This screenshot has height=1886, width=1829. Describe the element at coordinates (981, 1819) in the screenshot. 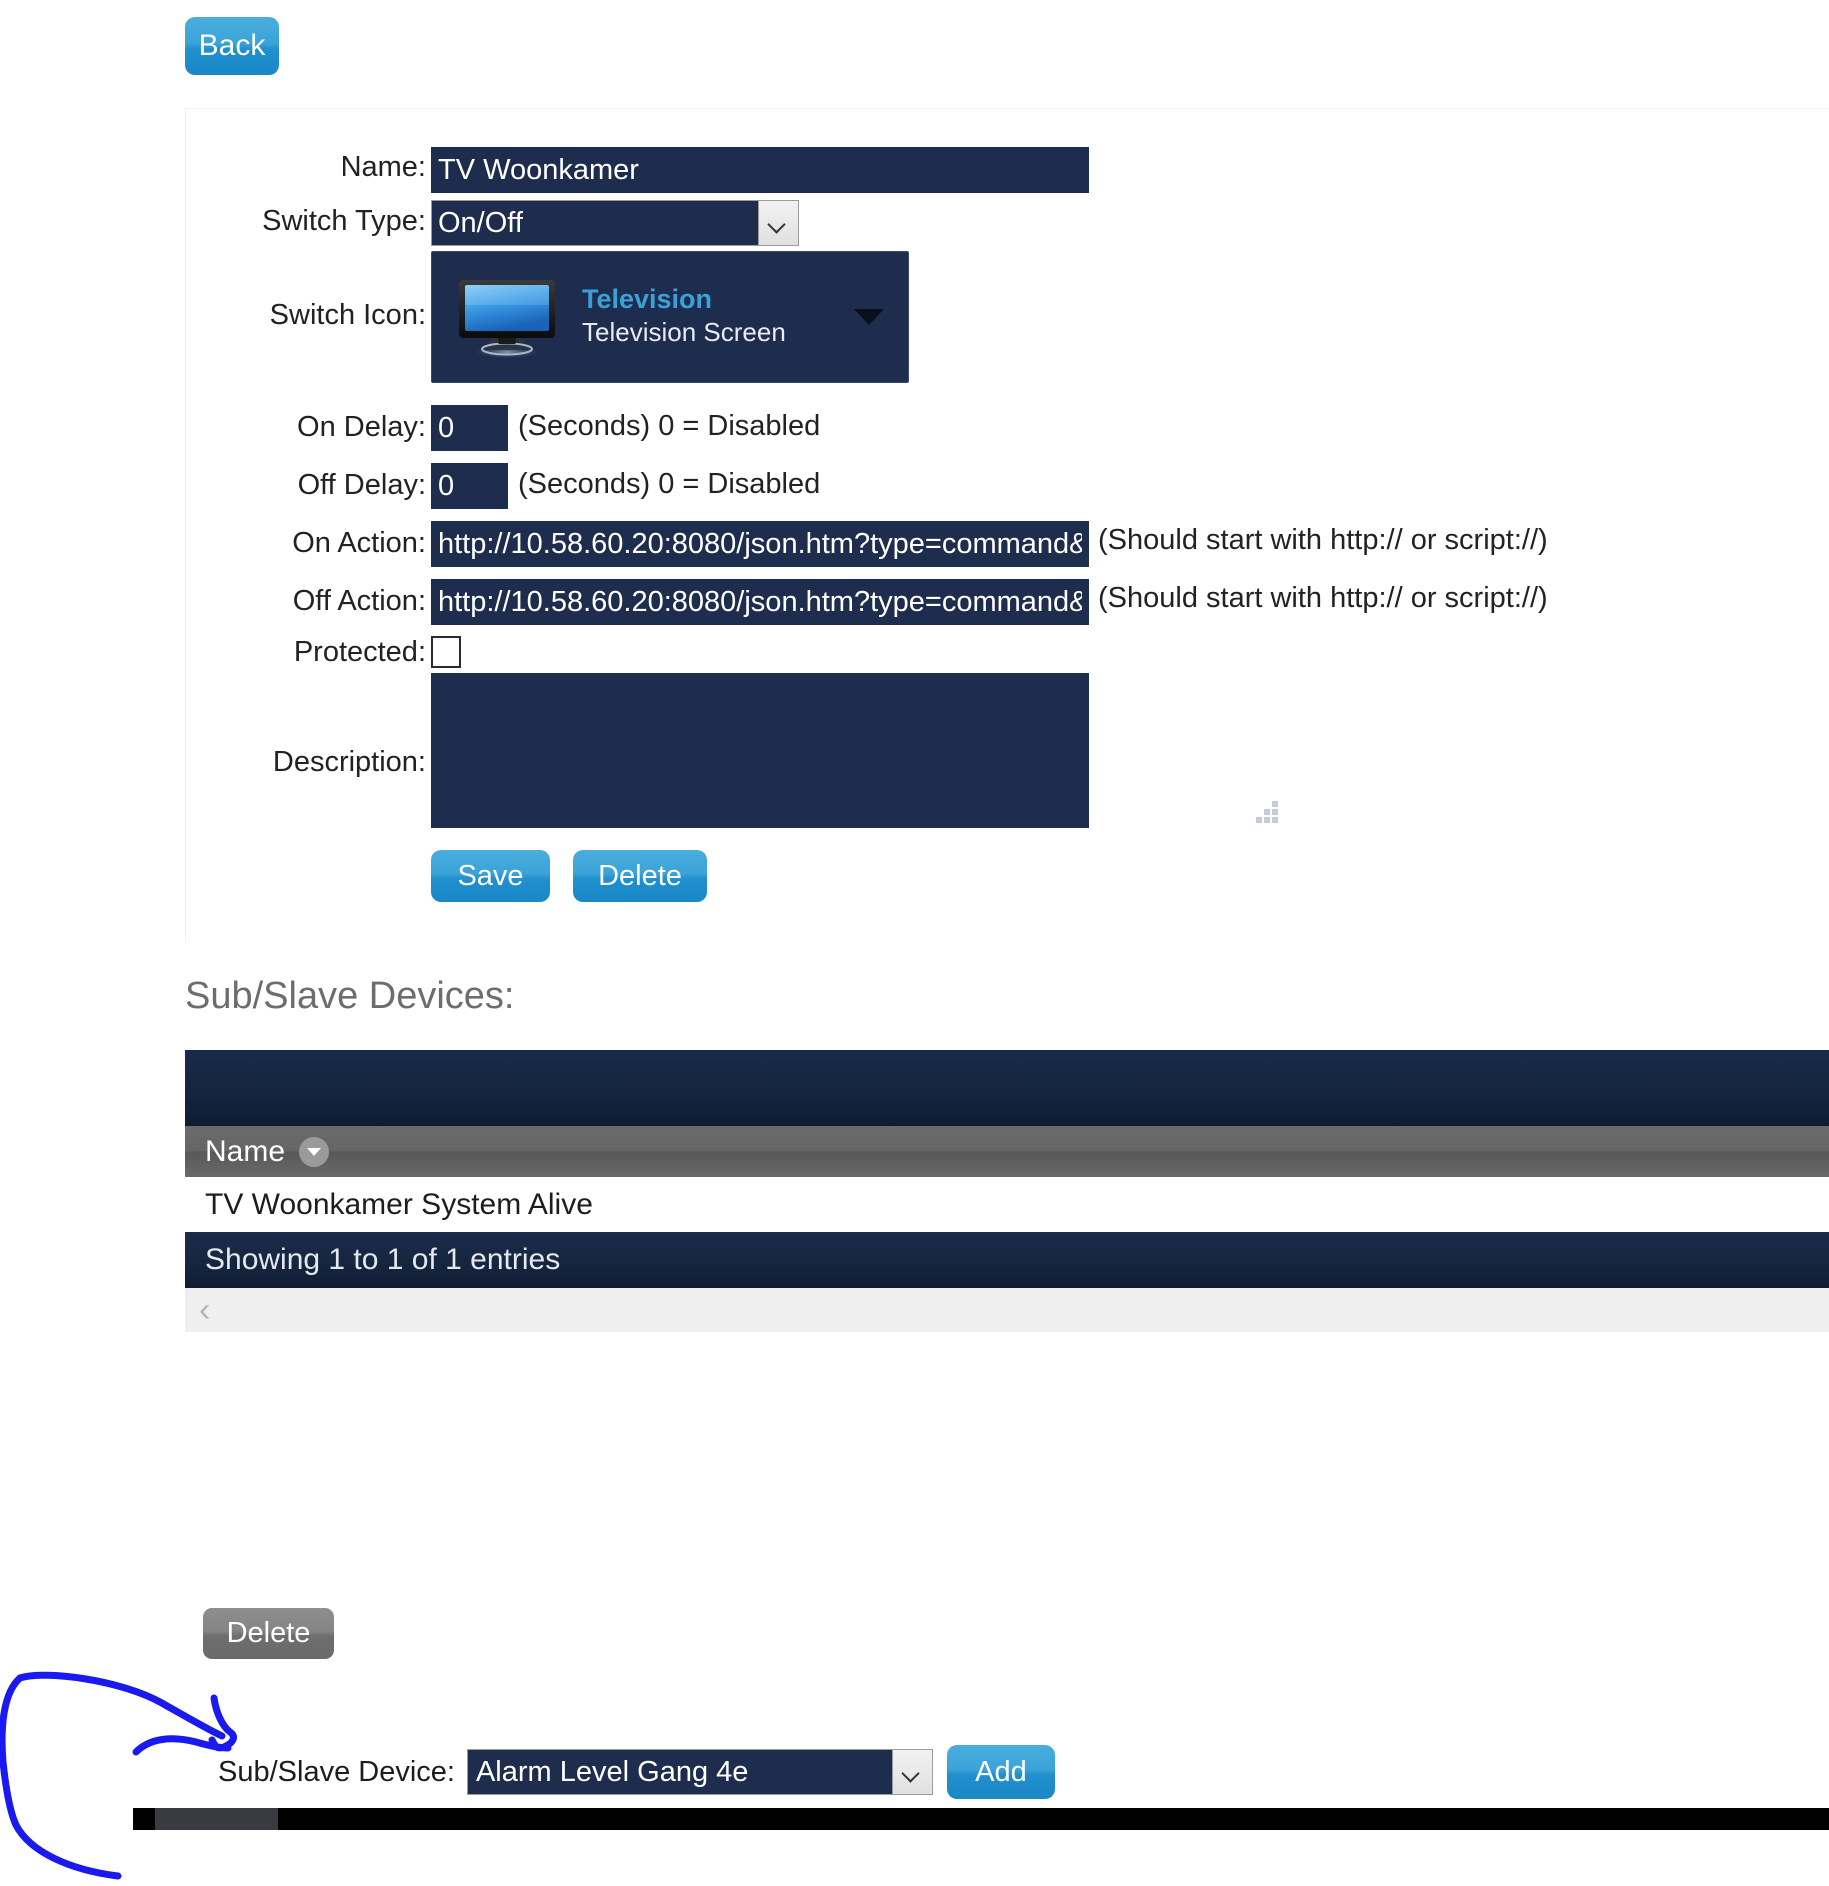

I see `horizontal-scrollbar` at that location.